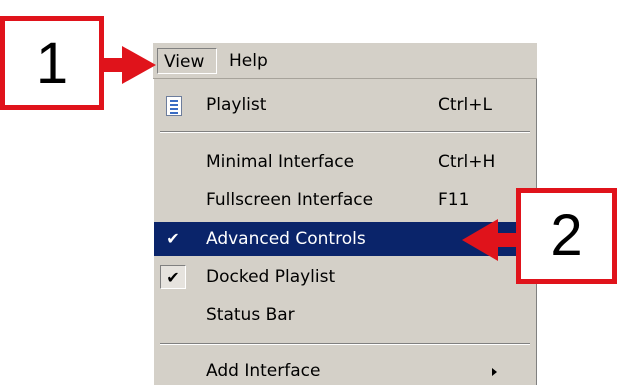 Image resolution: width=617 pixels, height=388 pixels. What do you see at coordinates (248, 61) in the screenshot?
I see `menu-help: Help` at bounding box center [248, 61].